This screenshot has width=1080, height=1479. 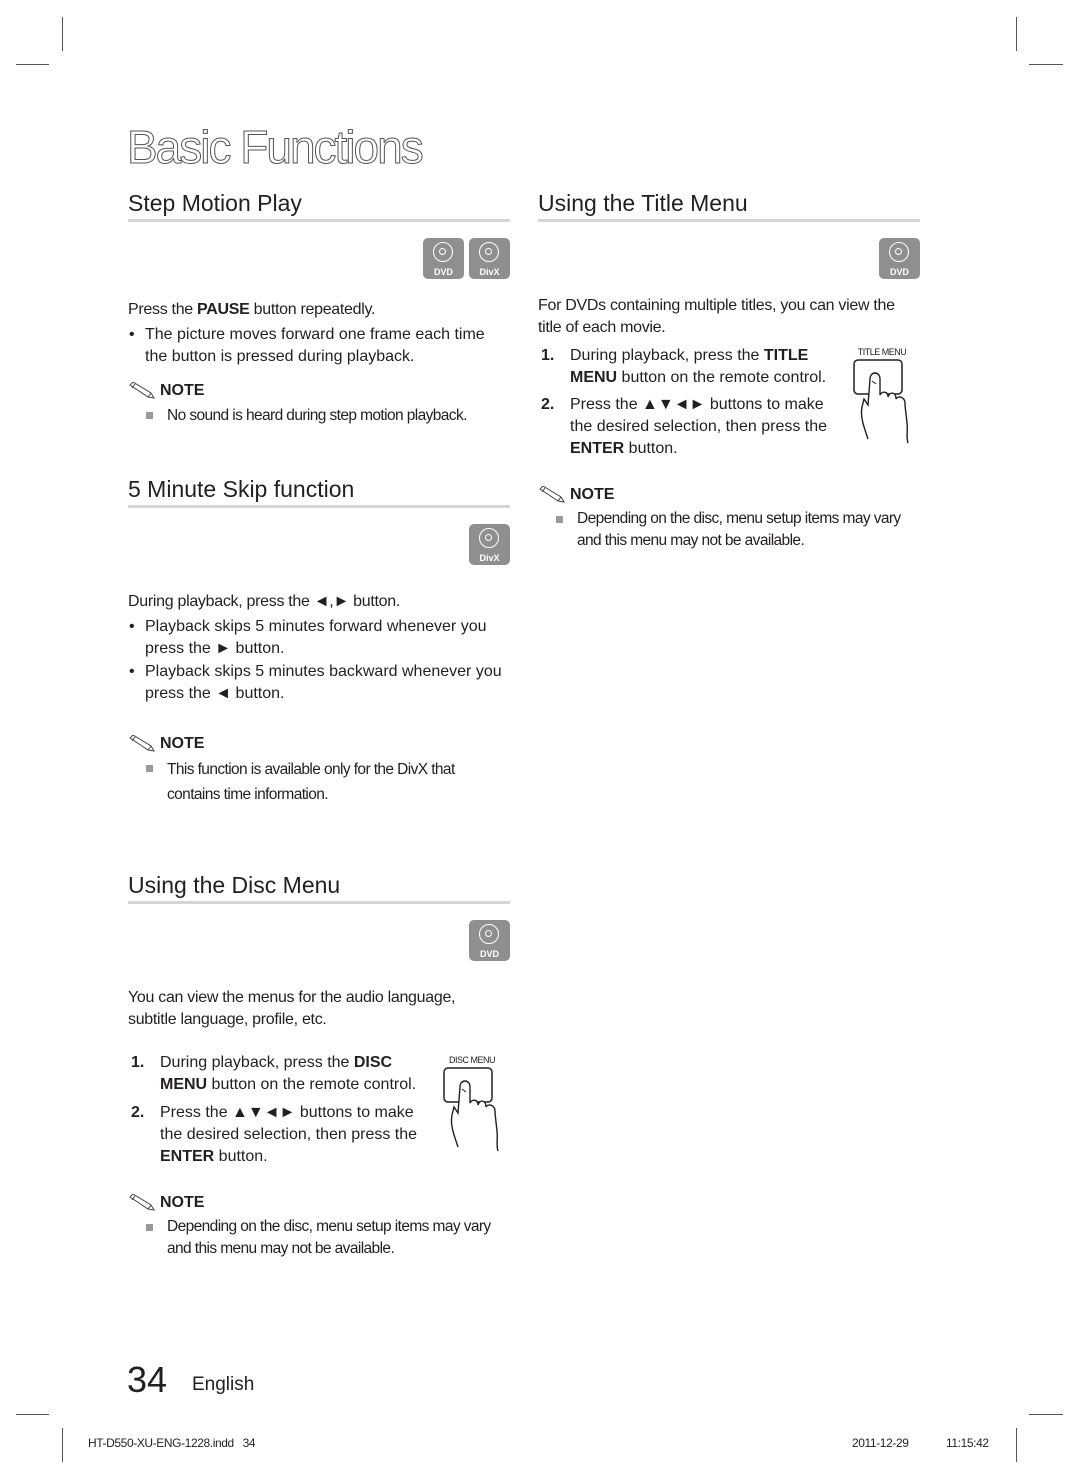 I want to click on disc-badges: DivX, so click(x=319, y=544).